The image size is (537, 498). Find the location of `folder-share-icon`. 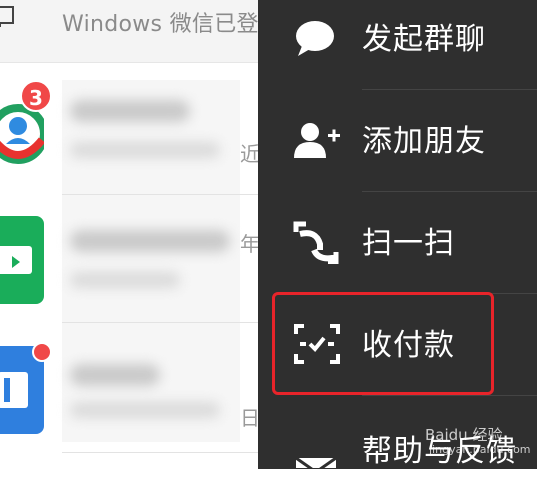

folder-share-icon is located at coordinates (16, 260).